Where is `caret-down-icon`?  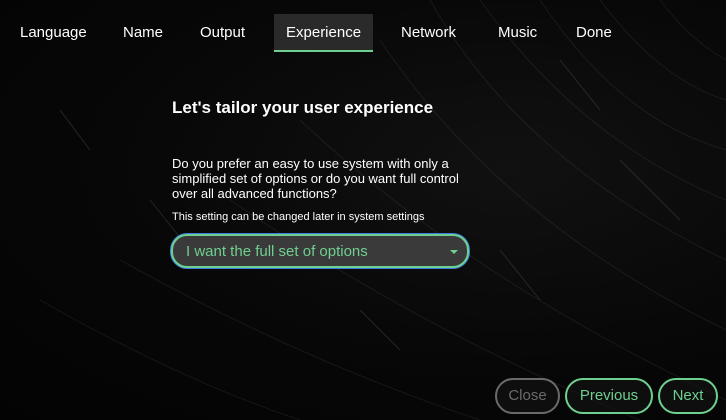 caret-down-icon is located at coordinates (454, 252).